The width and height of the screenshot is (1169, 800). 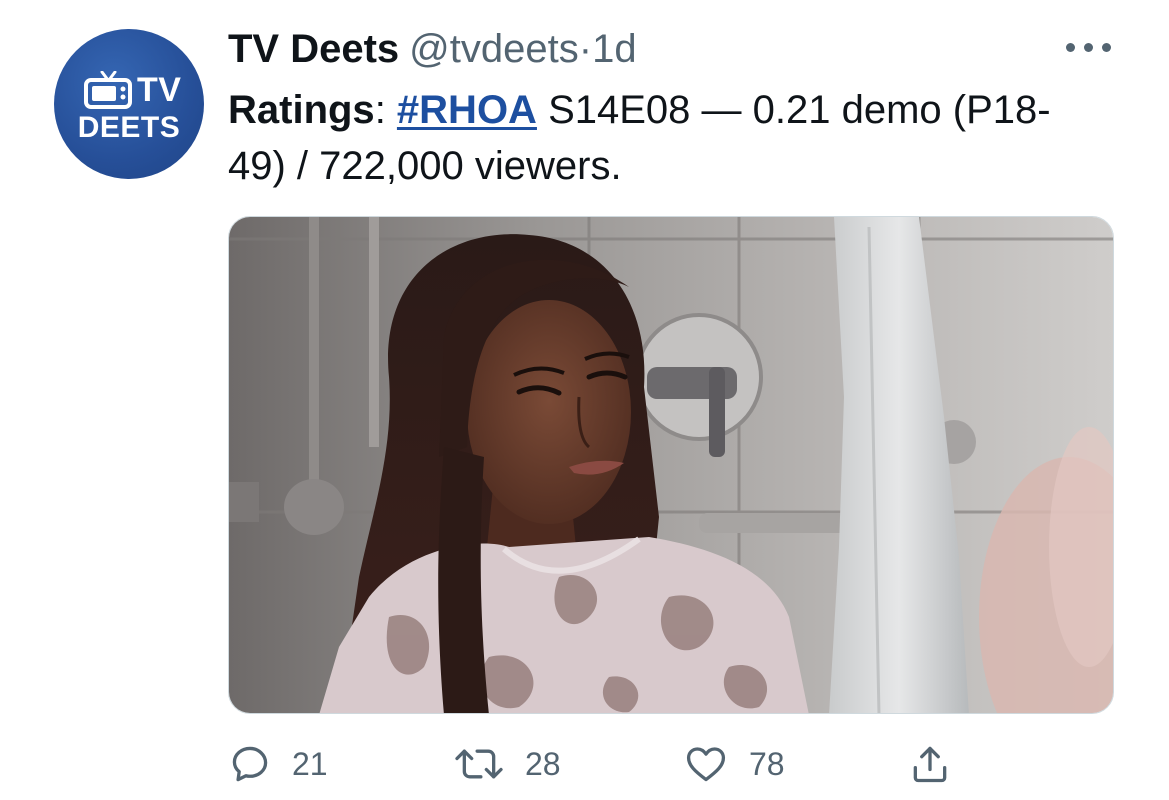 I want to click on share-button, so click(x=930, y=764).